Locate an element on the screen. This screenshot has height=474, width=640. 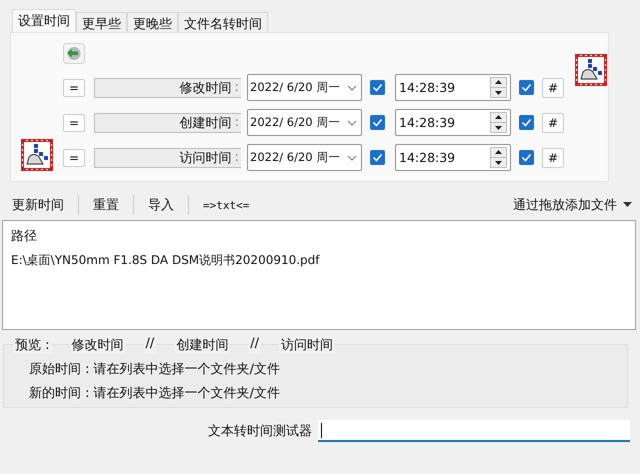
column-header: 路径 is located at coordinates (319, 236).